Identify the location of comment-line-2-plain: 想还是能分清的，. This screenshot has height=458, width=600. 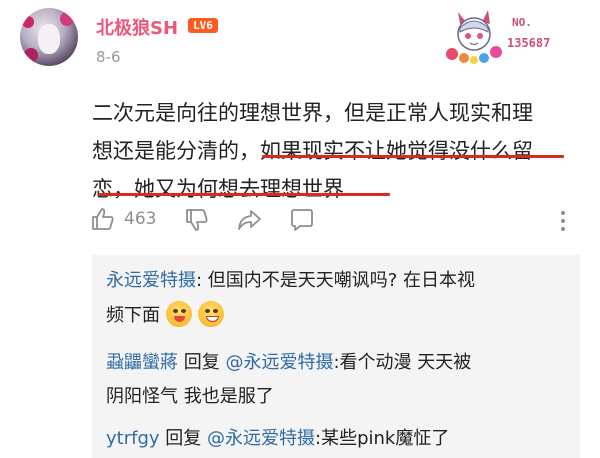
(176, 151).